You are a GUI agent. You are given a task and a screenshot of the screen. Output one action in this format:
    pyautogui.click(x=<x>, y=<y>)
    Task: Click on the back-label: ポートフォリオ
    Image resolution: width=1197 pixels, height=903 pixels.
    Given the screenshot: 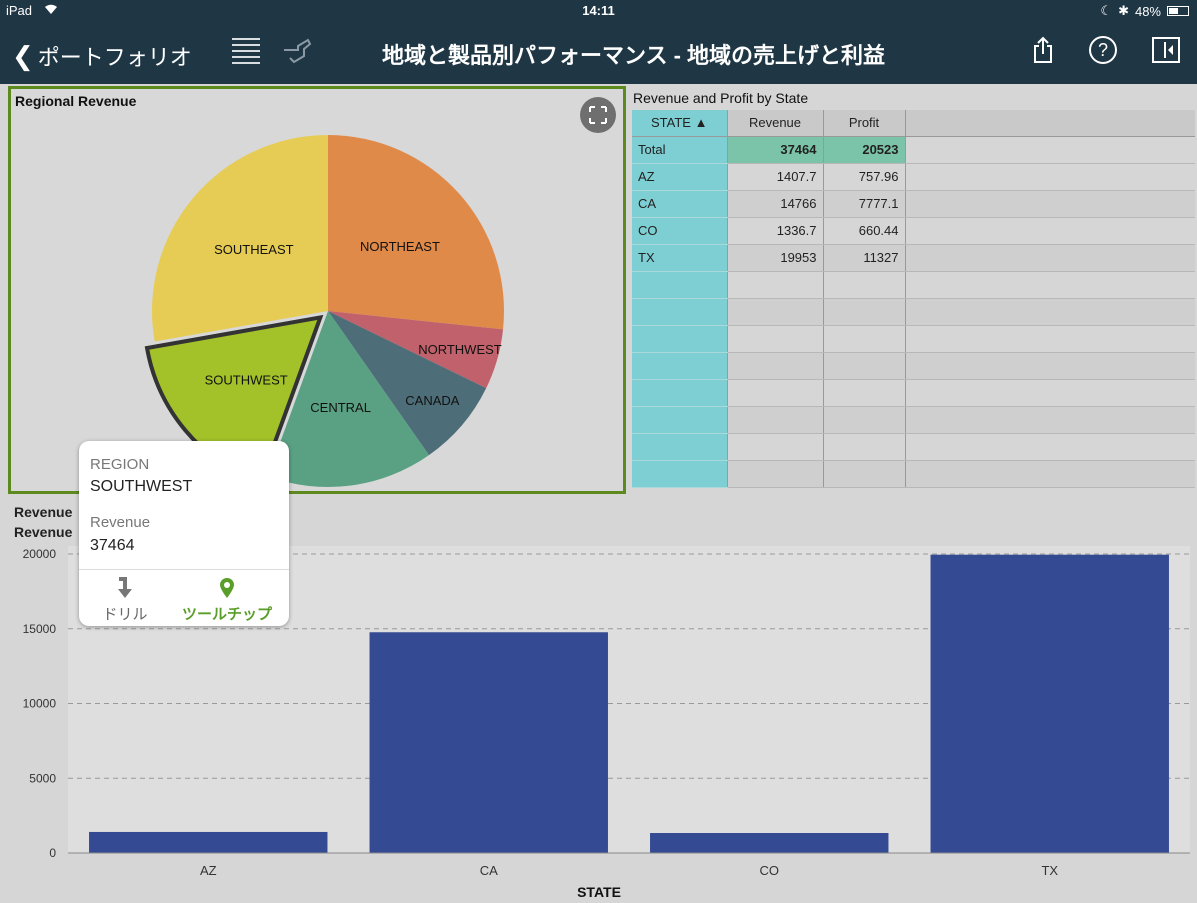 What is the action you would take?
    pyautogui.click(x=114, y=57)
    